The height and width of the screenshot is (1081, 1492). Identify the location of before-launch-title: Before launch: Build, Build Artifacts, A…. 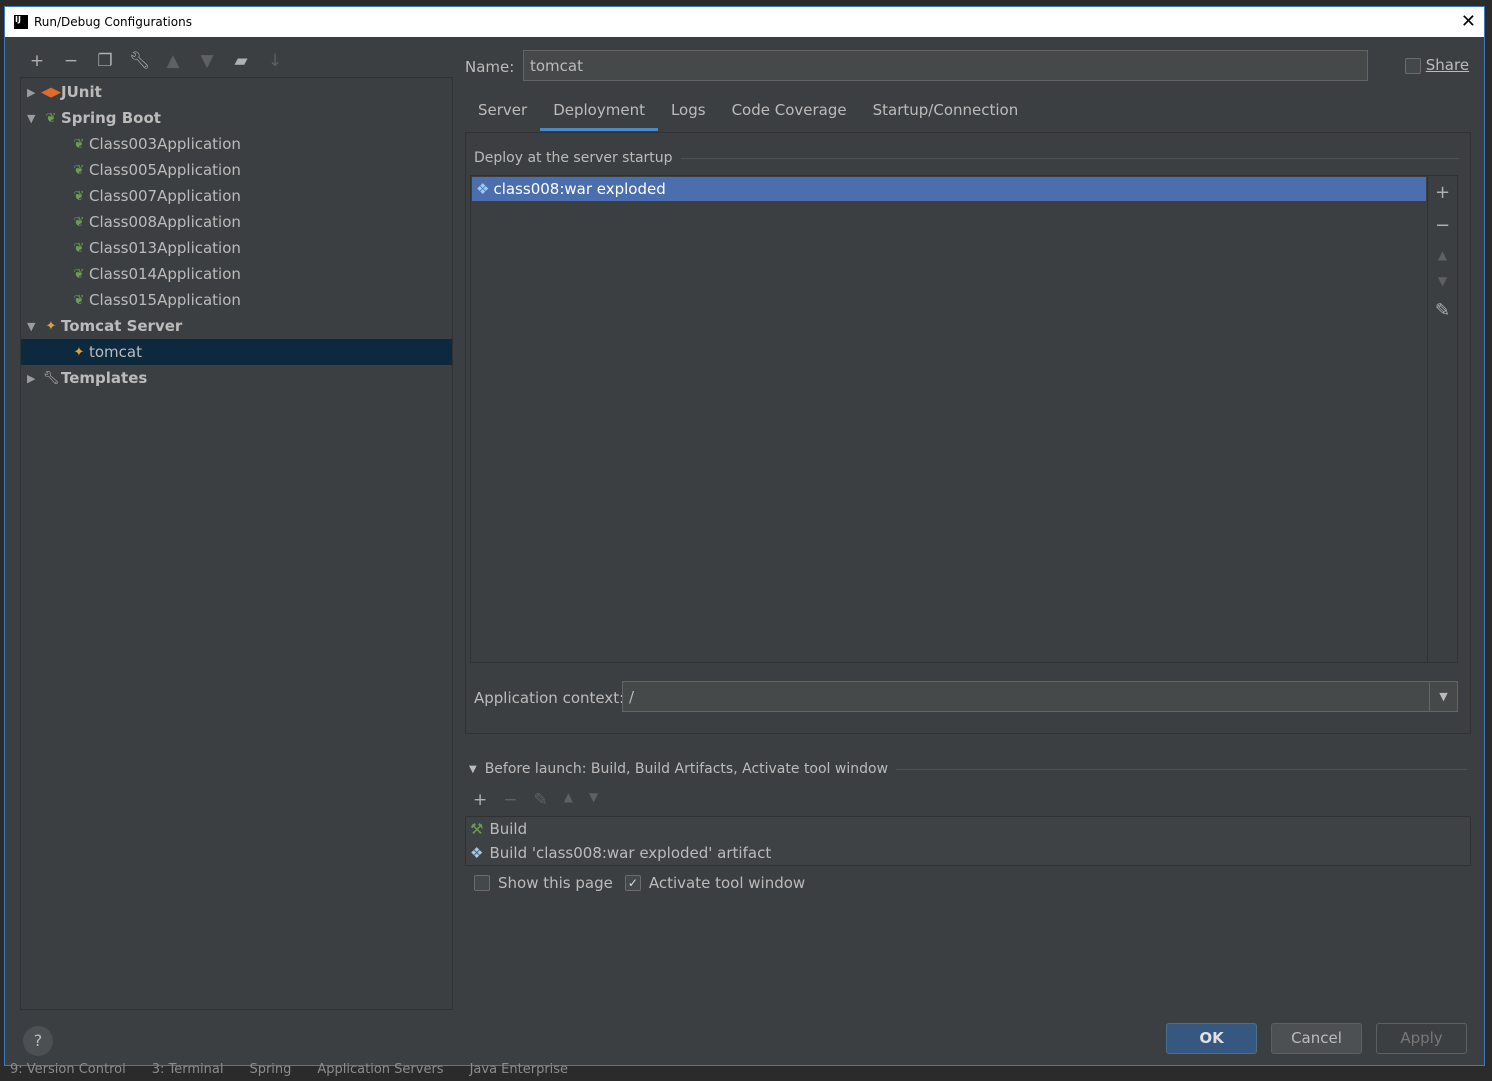
(686, 769).